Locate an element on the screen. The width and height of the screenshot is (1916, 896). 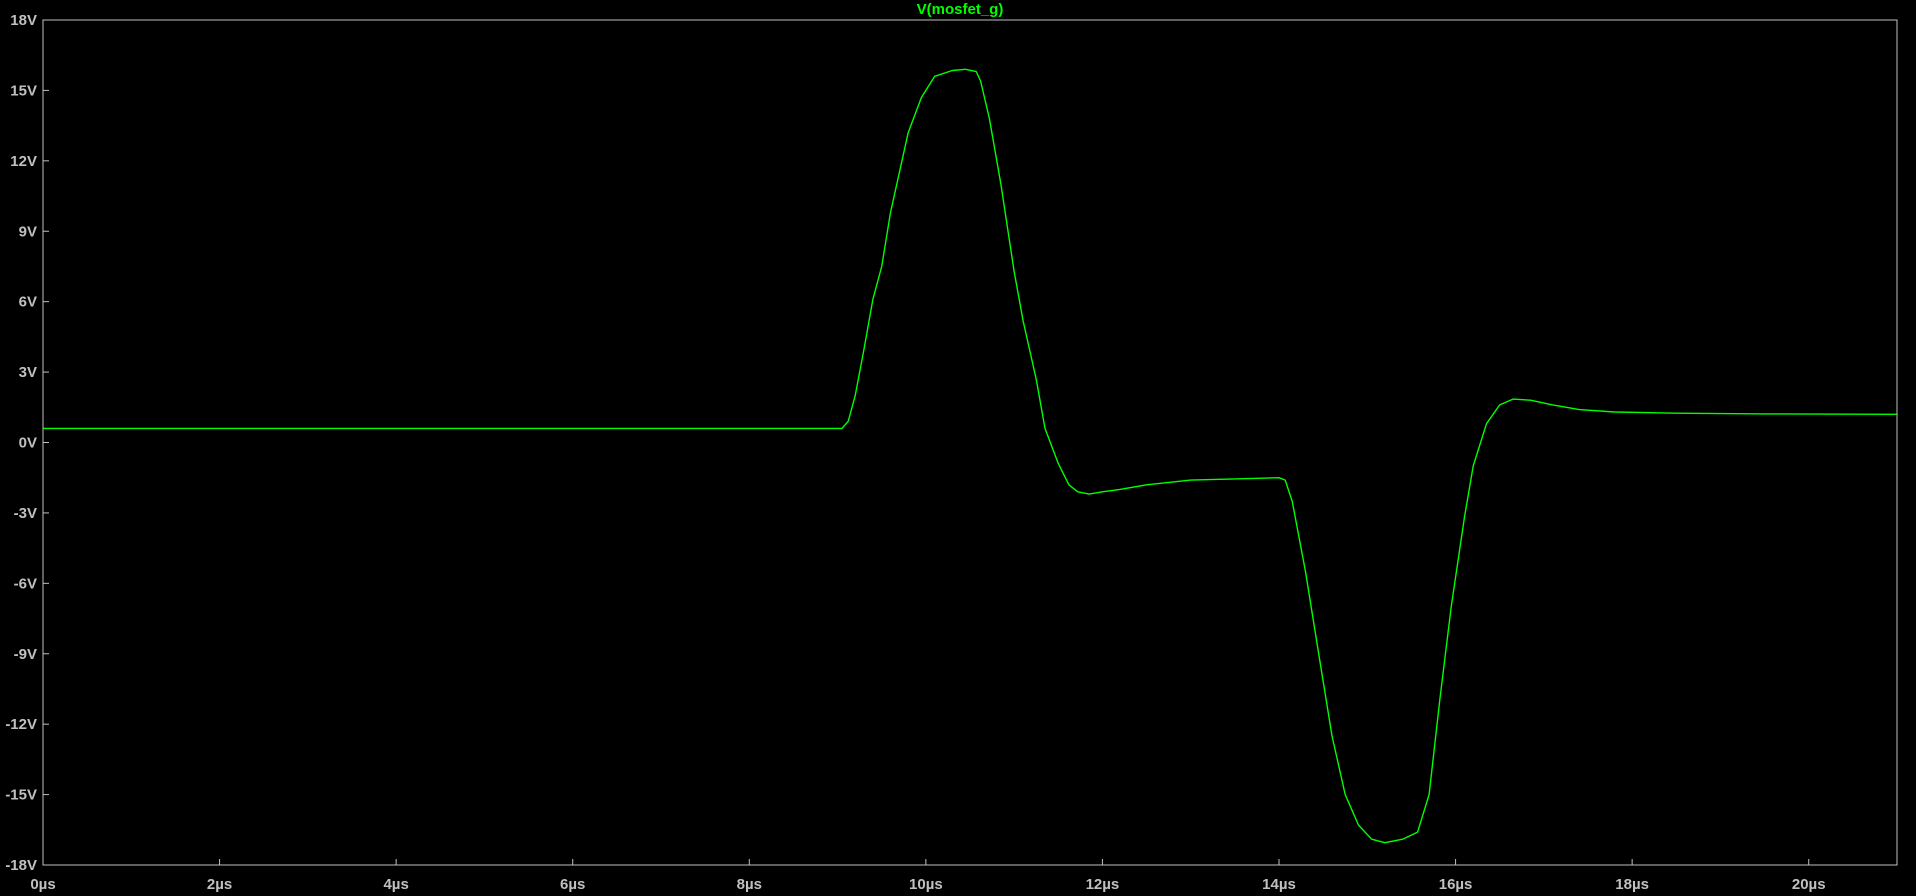
y-tick-label: -12V is located at coordinates (21, 724).